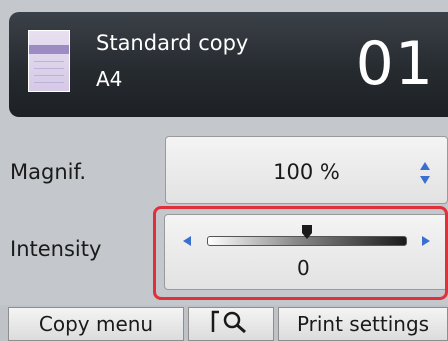 Image resolution: width=448 pixels, height=341 pixels. Describe the element at coordinates (425, 173) in the screenshot. I see `up-down-arrows-icon` at that location.